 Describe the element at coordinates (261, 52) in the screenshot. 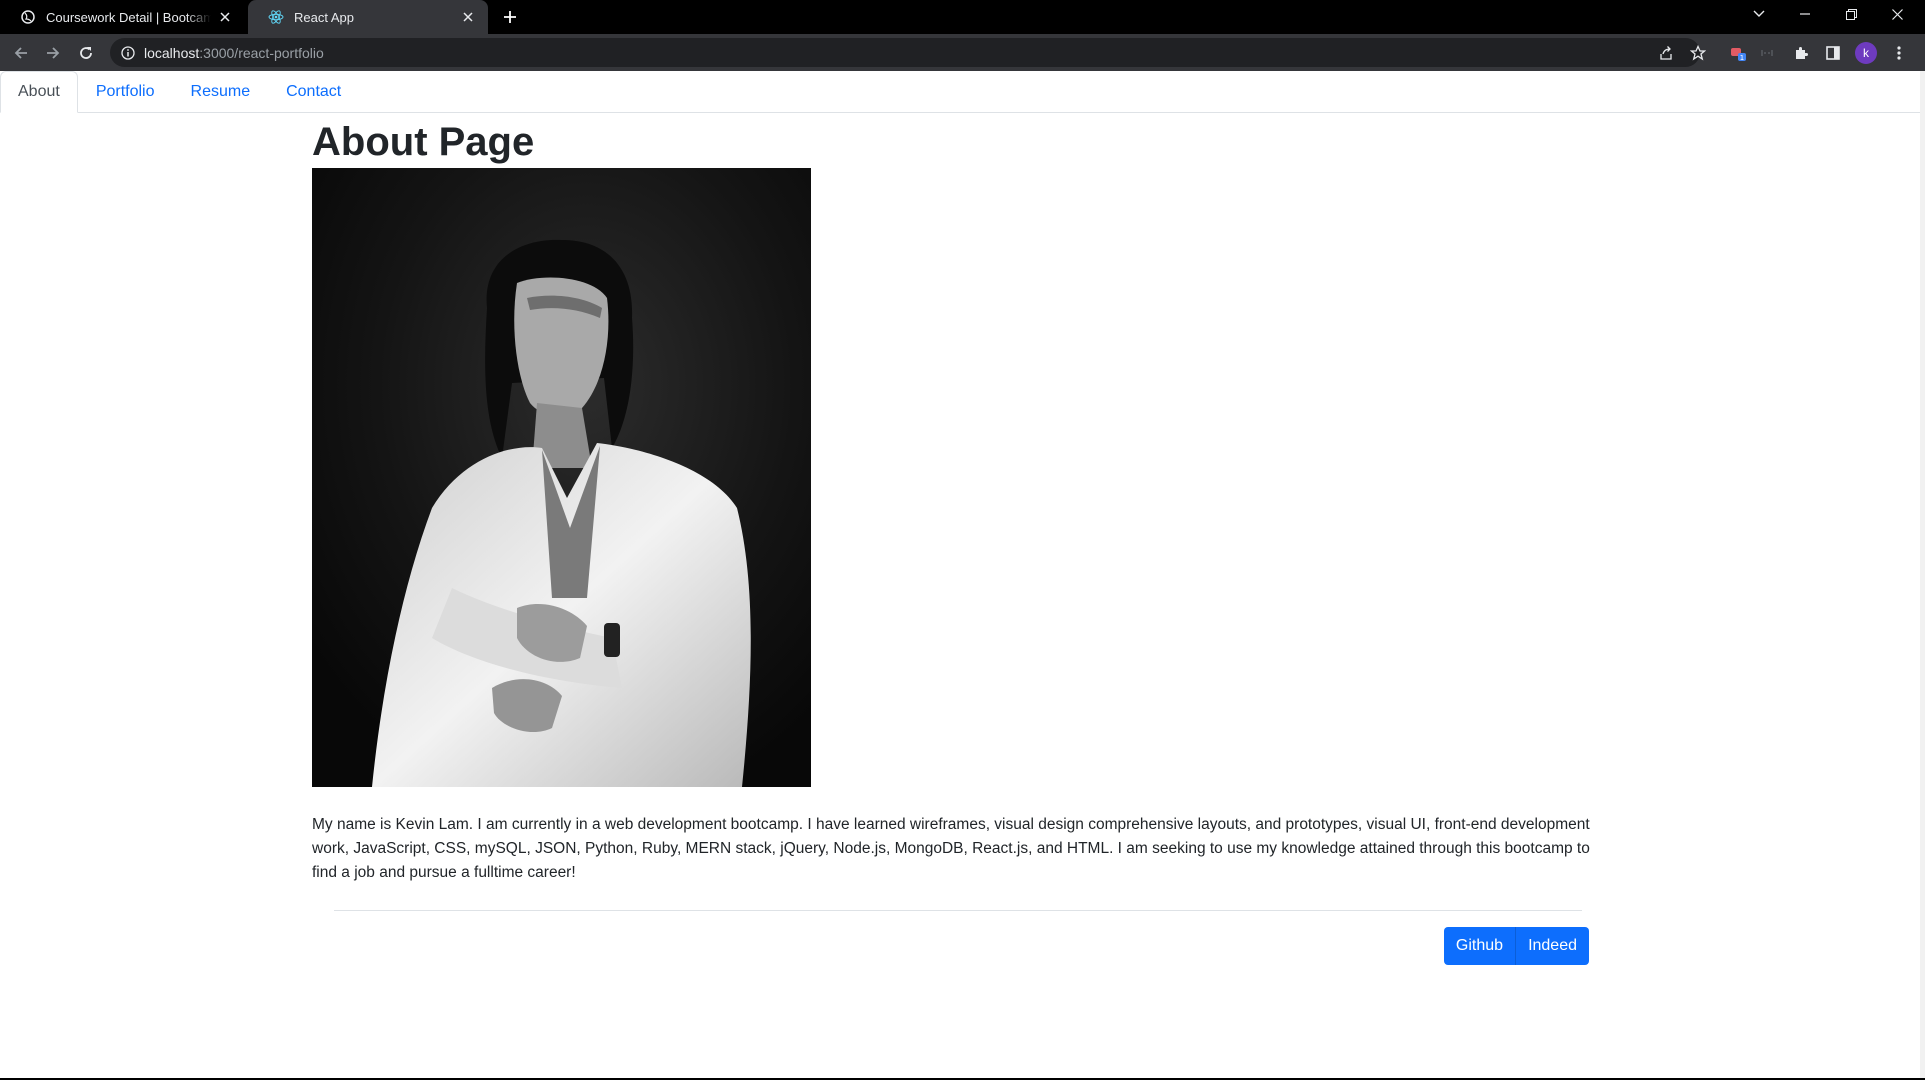

I see `url-path: :3000/react-portfolio` at that location.